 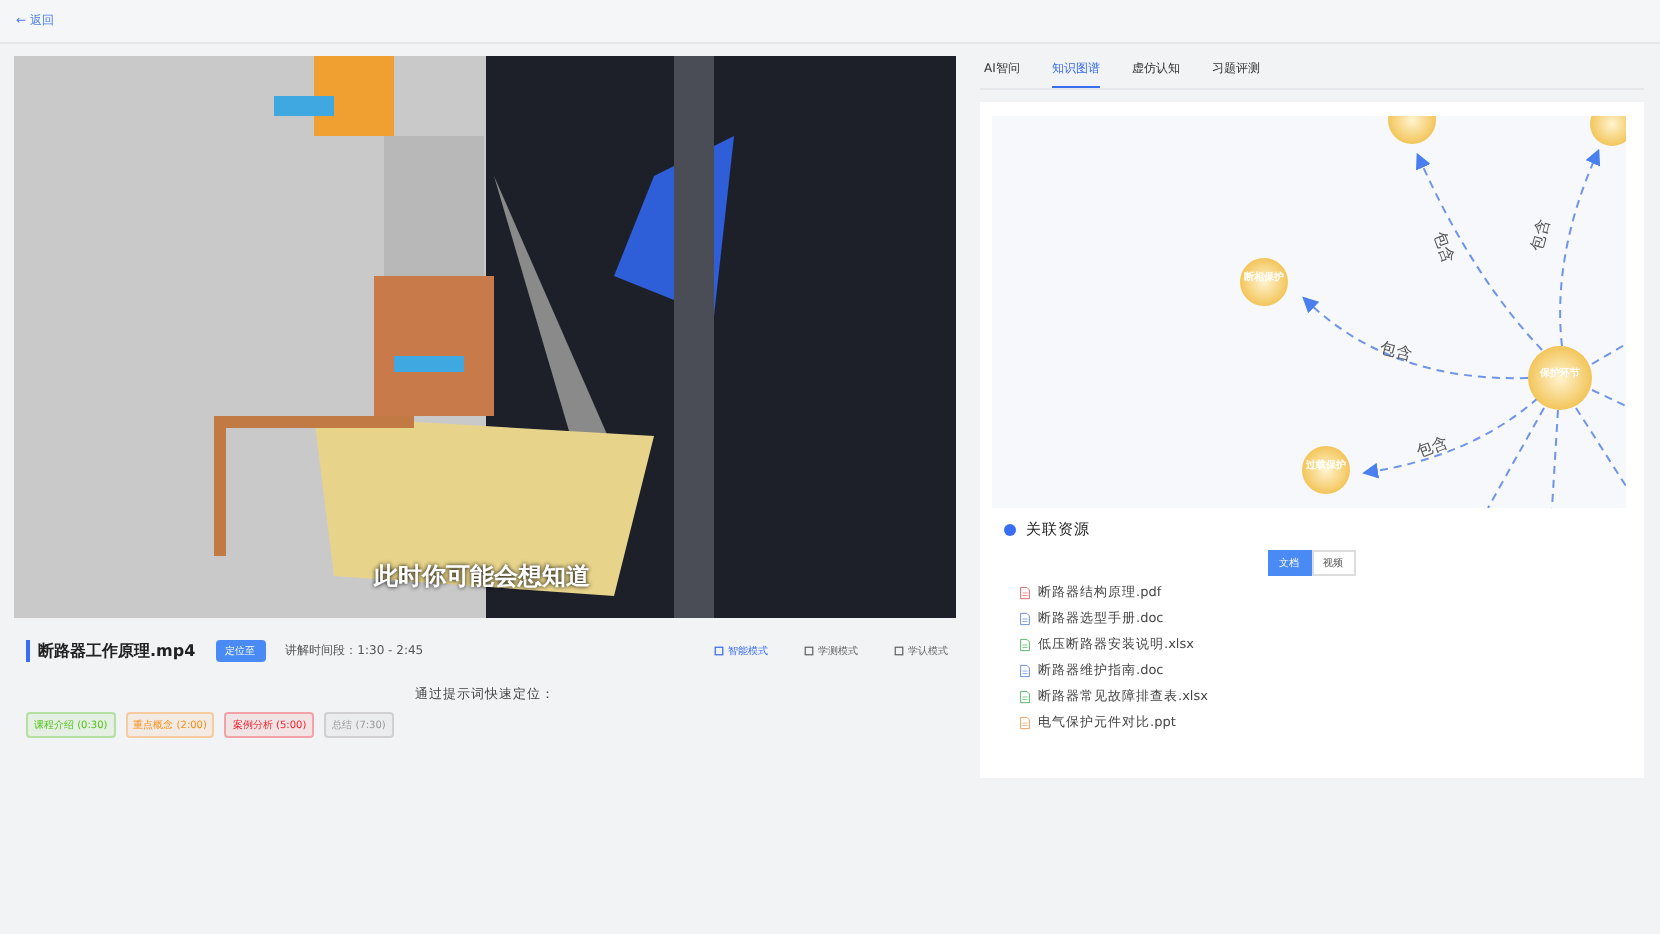 What do you see at coordinates (1010, 530) in the screenshot?
I see `bullet-icon` at bounding box center [1010, 530].